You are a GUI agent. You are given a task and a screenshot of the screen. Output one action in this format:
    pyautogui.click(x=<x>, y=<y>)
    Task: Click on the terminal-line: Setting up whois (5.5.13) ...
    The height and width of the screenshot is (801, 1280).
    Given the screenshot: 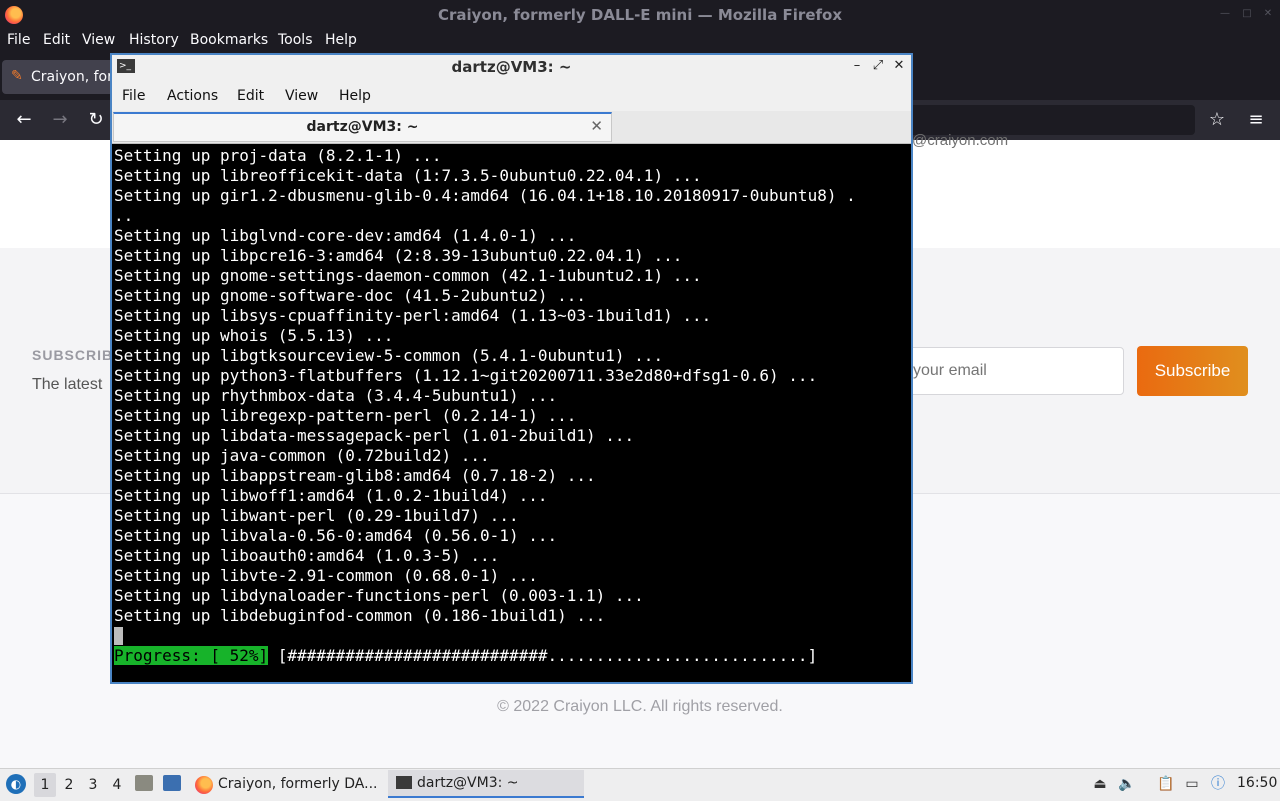 What is the action you would take?
    pyautogui.click(x=254, y=335)
    